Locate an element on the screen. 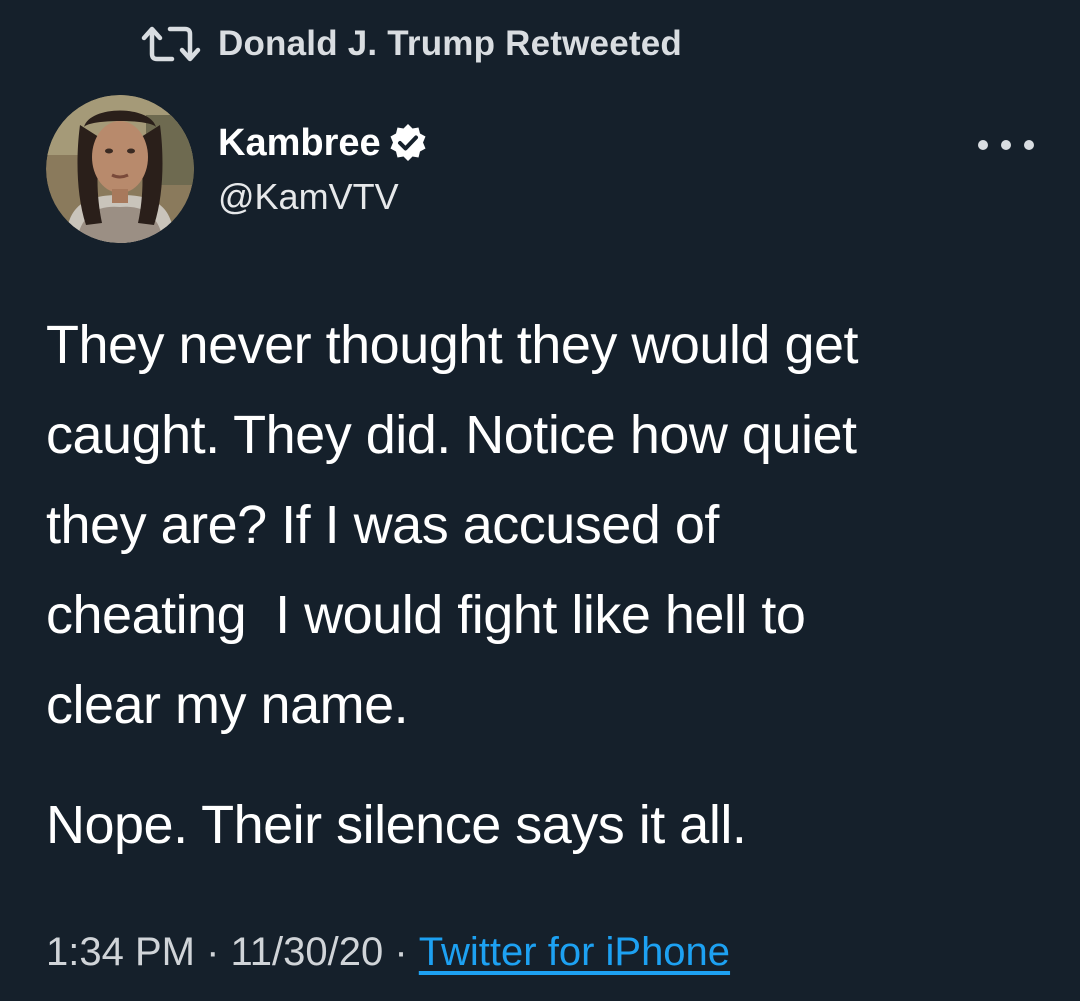 This screenshot has height=1001, width=1080. tweet-time: 1:34 PM is located at coordinates (120, 952).